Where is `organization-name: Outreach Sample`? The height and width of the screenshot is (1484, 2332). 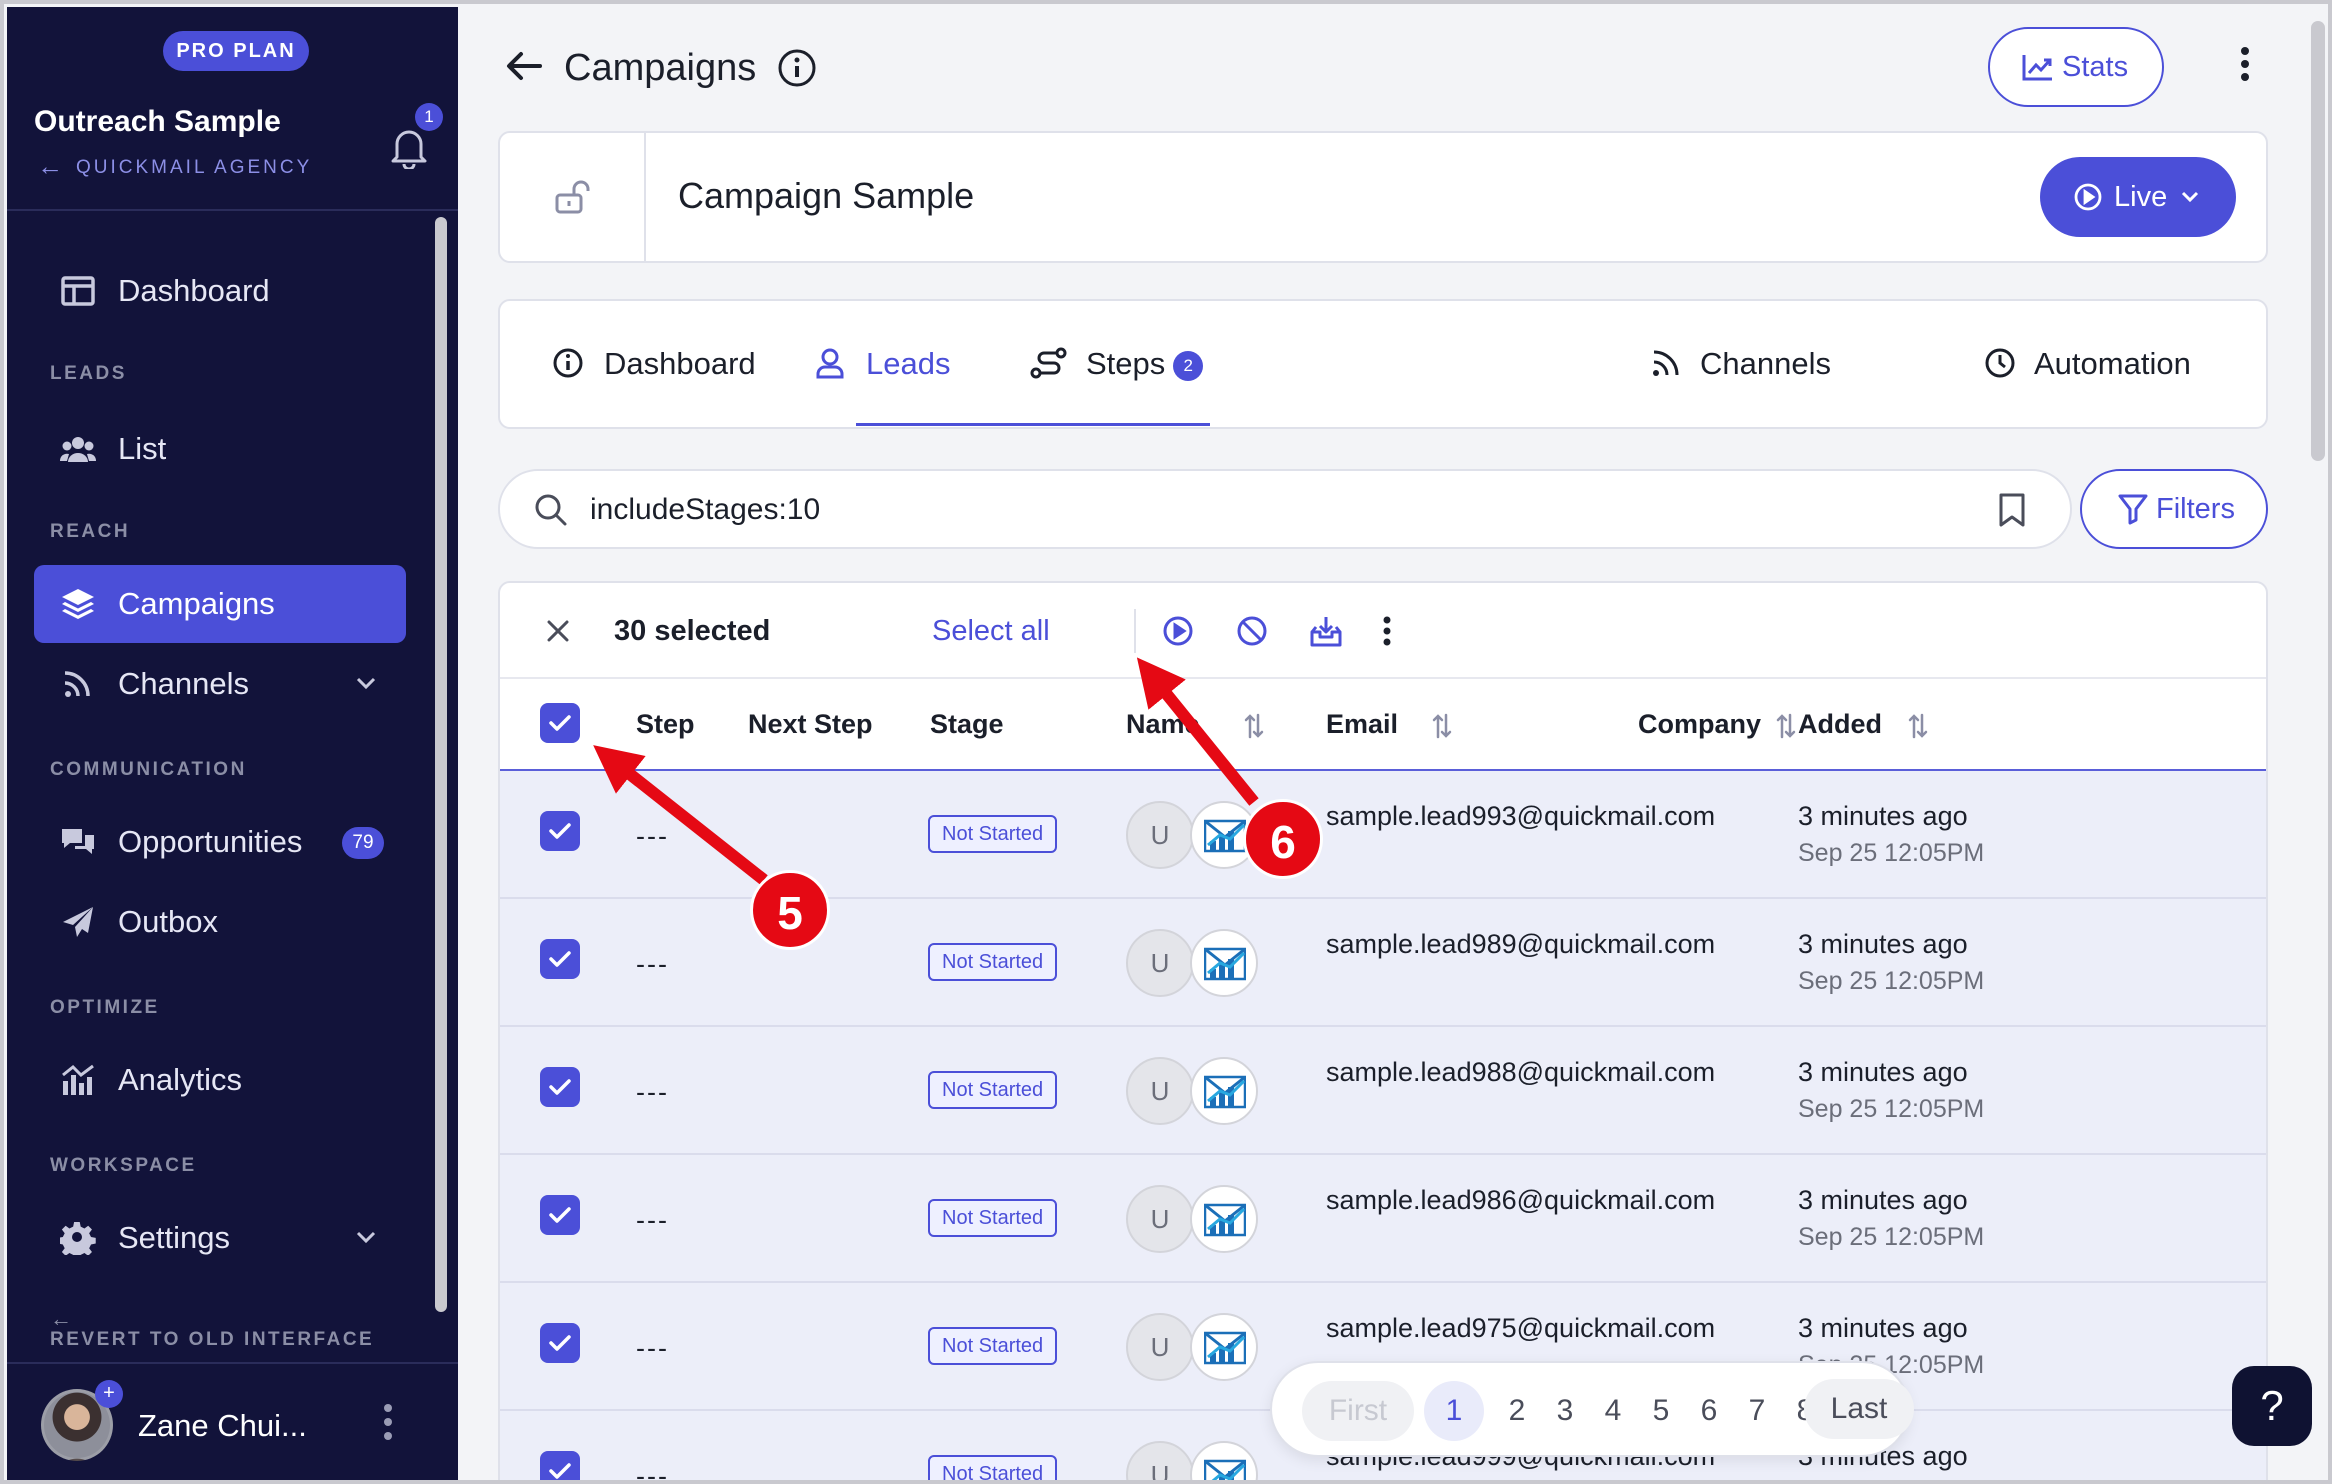 organization-name: Outreach Sample is located at coordinates (157, 122).